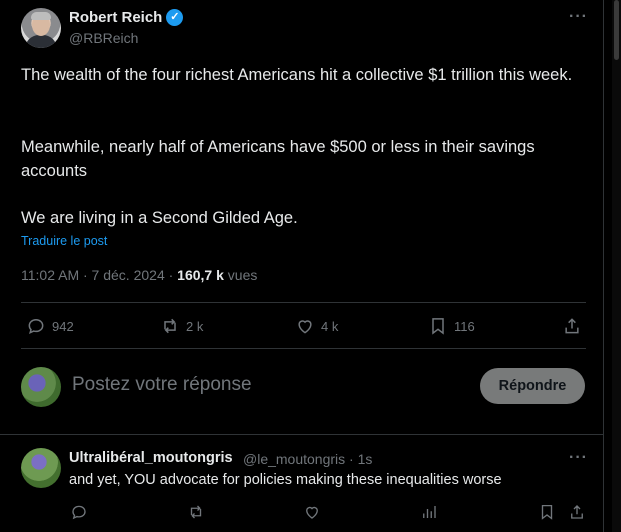 The height and width of the screenshot is (532, 621). I want to click on reply-count: 942, so click(63, 326).